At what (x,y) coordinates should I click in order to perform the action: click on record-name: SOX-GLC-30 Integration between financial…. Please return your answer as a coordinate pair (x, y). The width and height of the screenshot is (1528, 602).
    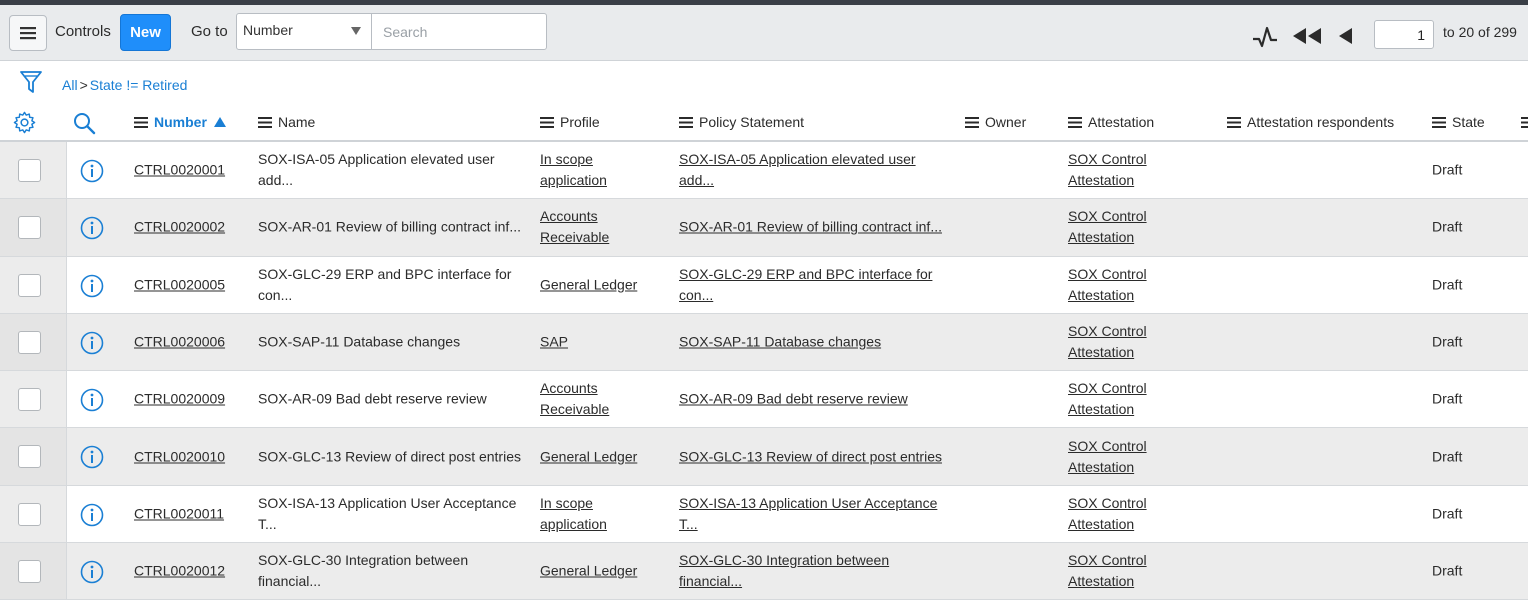
    Looking at the image, I should click on (363, 571).